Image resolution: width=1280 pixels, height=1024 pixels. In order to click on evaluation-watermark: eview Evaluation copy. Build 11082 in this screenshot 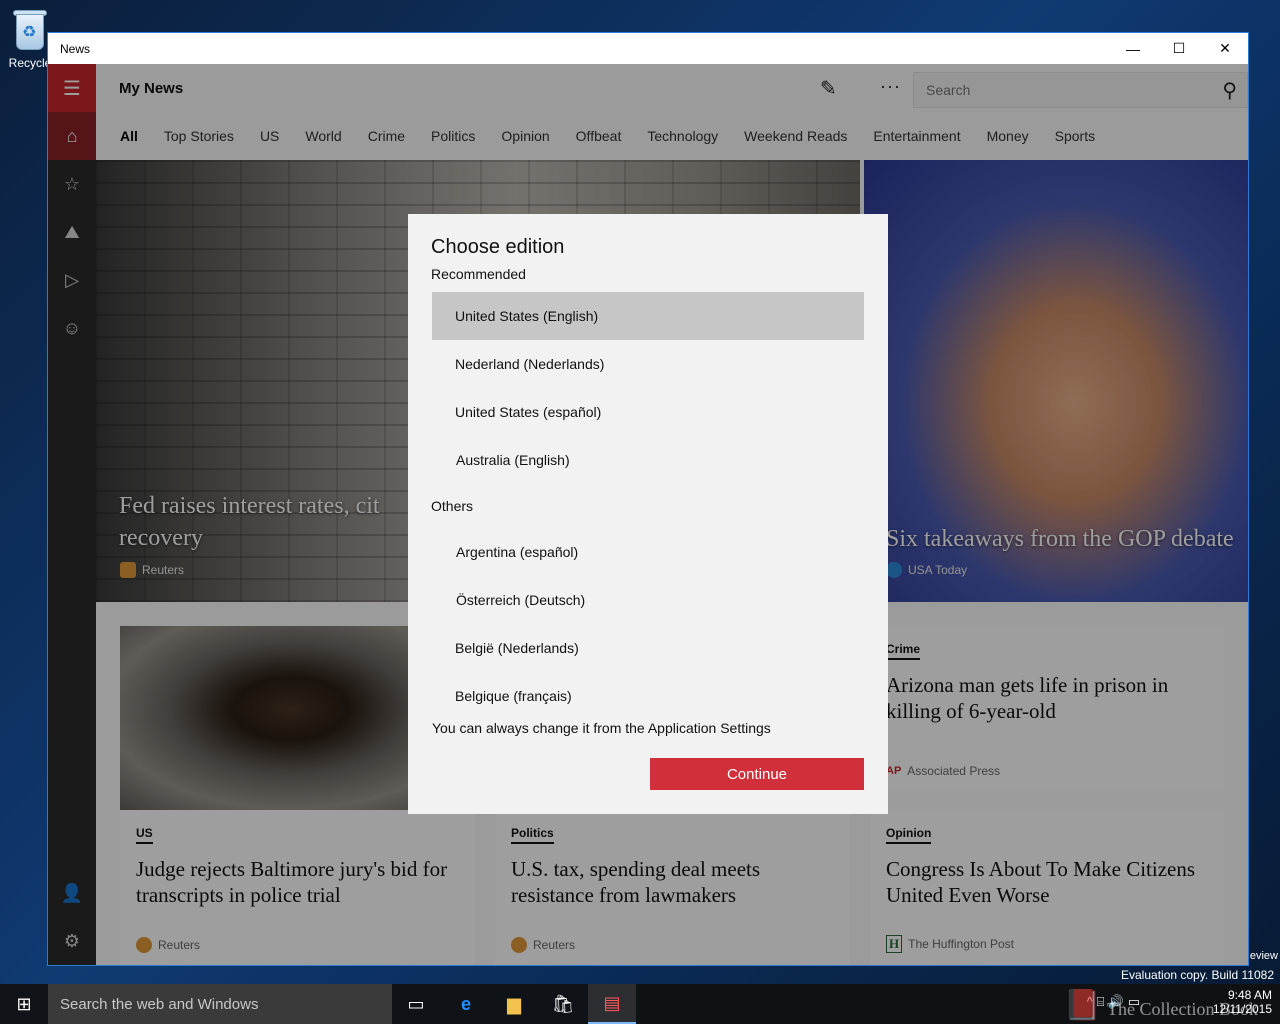, I will do `click(1199, 966)`.